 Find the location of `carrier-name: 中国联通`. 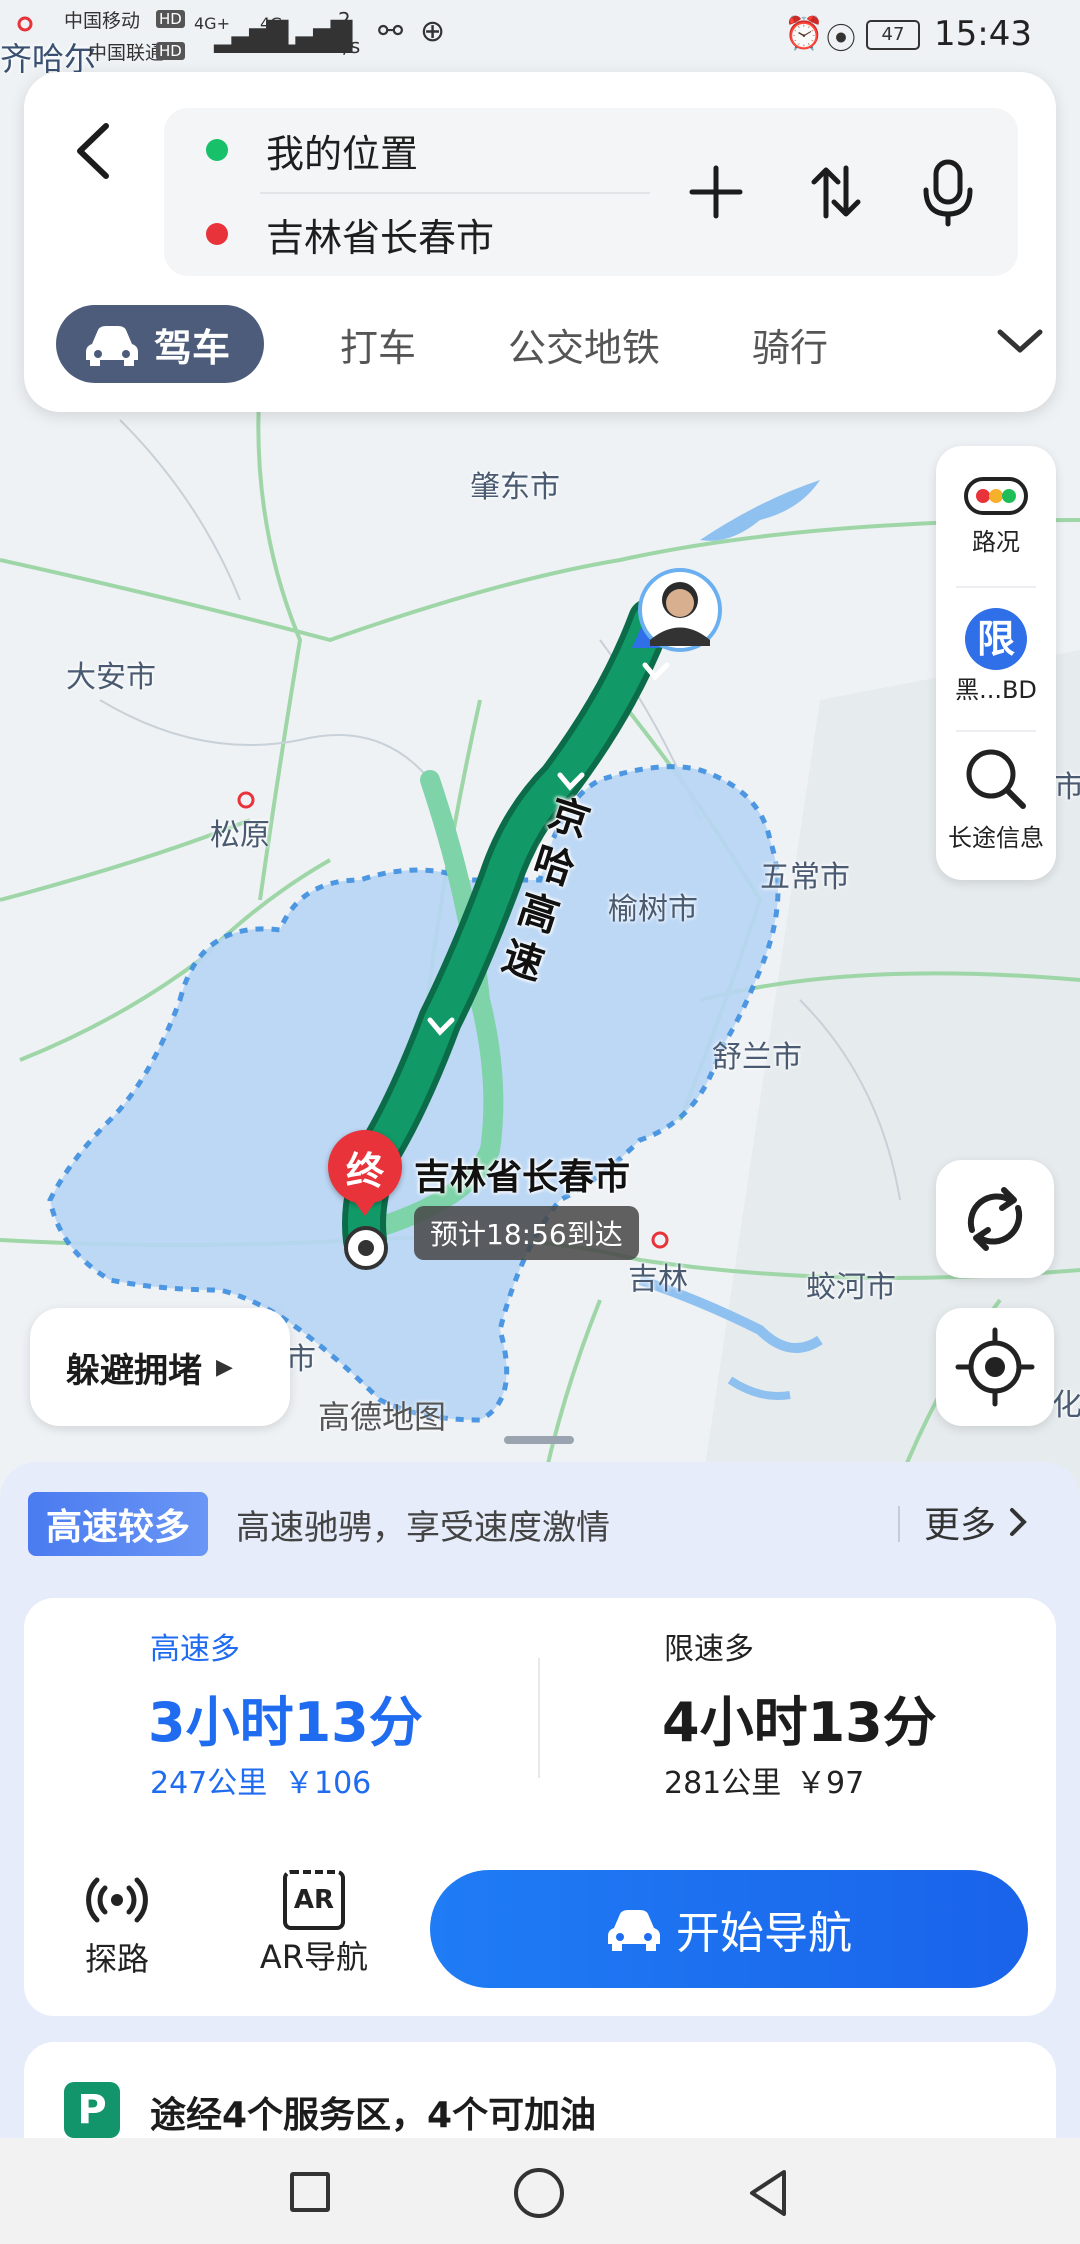

carrier-name: 中国联通 is located at coordinates (126, 53).